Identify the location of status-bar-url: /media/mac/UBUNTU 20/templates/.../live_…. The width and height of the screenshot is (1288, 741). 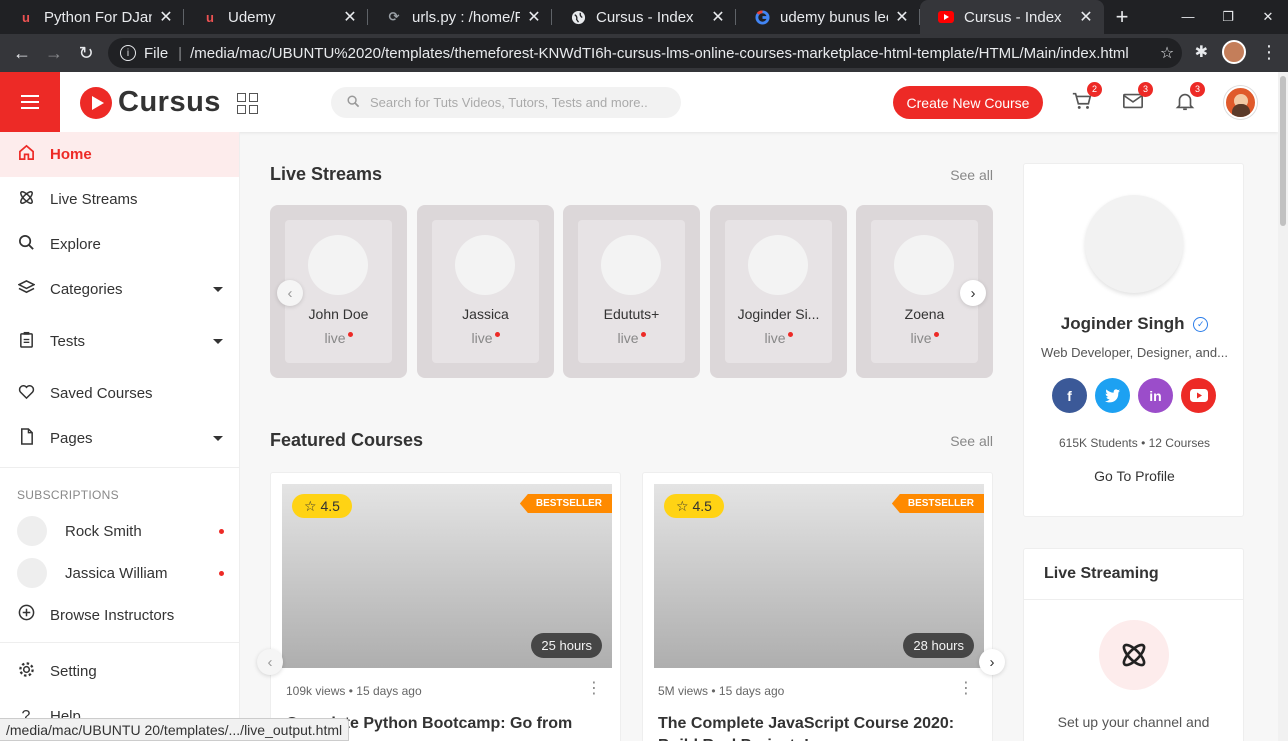
(175, 729).